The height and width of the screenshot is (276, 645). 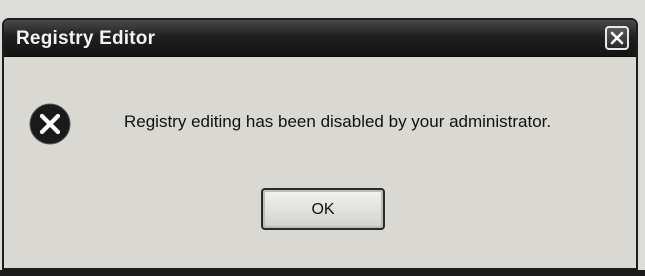 What do you see at coordinates (86, 38) in the screenshot?
I see `window-title: Registry Editor` at bounding box center [86, 38].